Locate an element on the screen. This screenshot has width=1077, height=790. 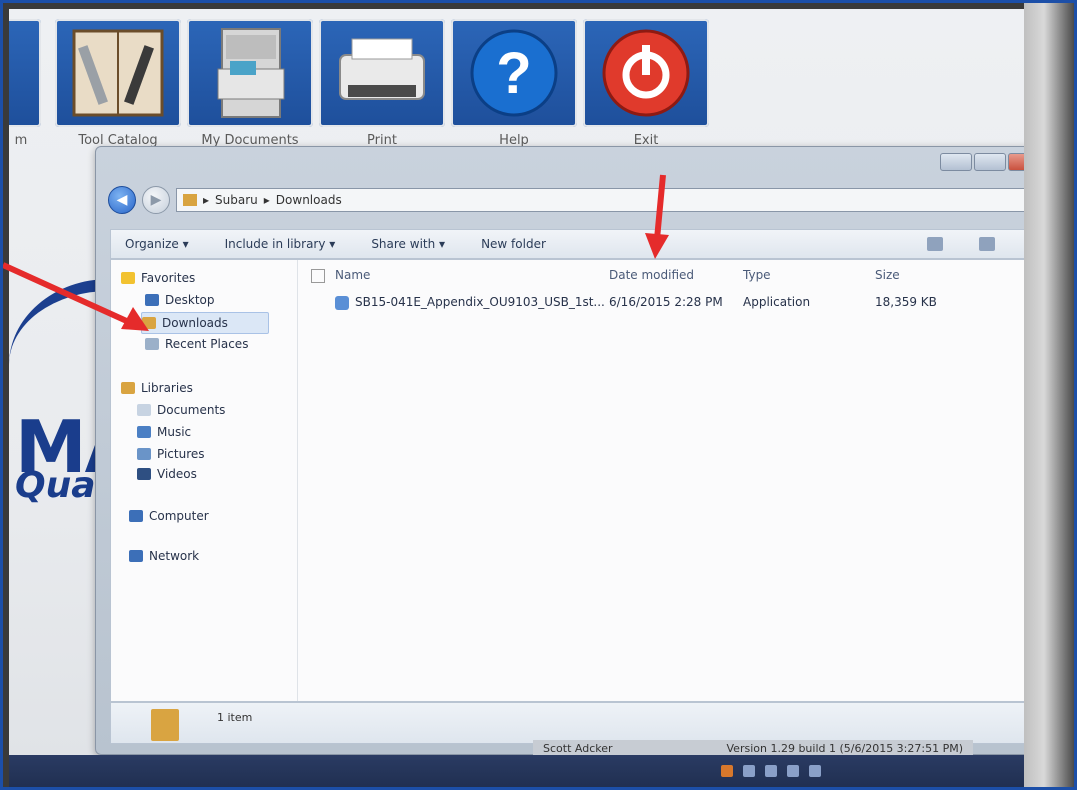
arrow-to-downloads is located at coordinates (76, 296).